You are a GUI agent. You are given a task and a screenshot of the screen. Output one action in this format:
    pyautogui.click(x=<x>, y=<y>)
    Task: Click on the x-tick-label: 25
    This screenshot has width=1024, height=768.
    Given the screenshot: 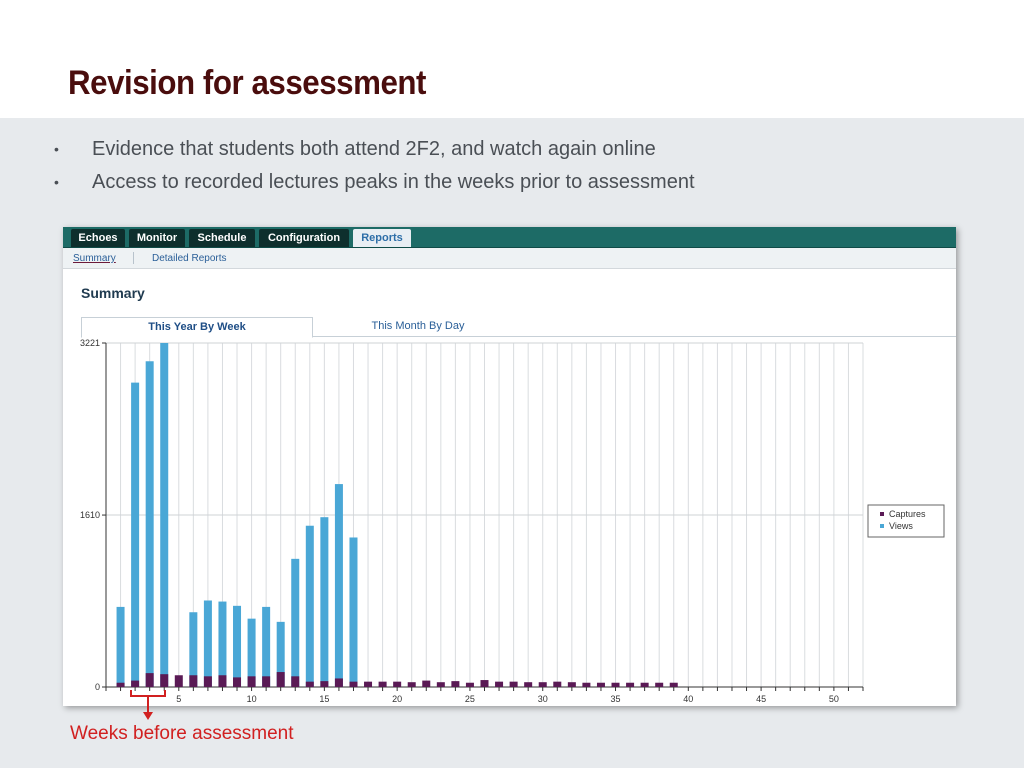 What is the action you would take?
    pyautogui.click(x=470, y=699)
    